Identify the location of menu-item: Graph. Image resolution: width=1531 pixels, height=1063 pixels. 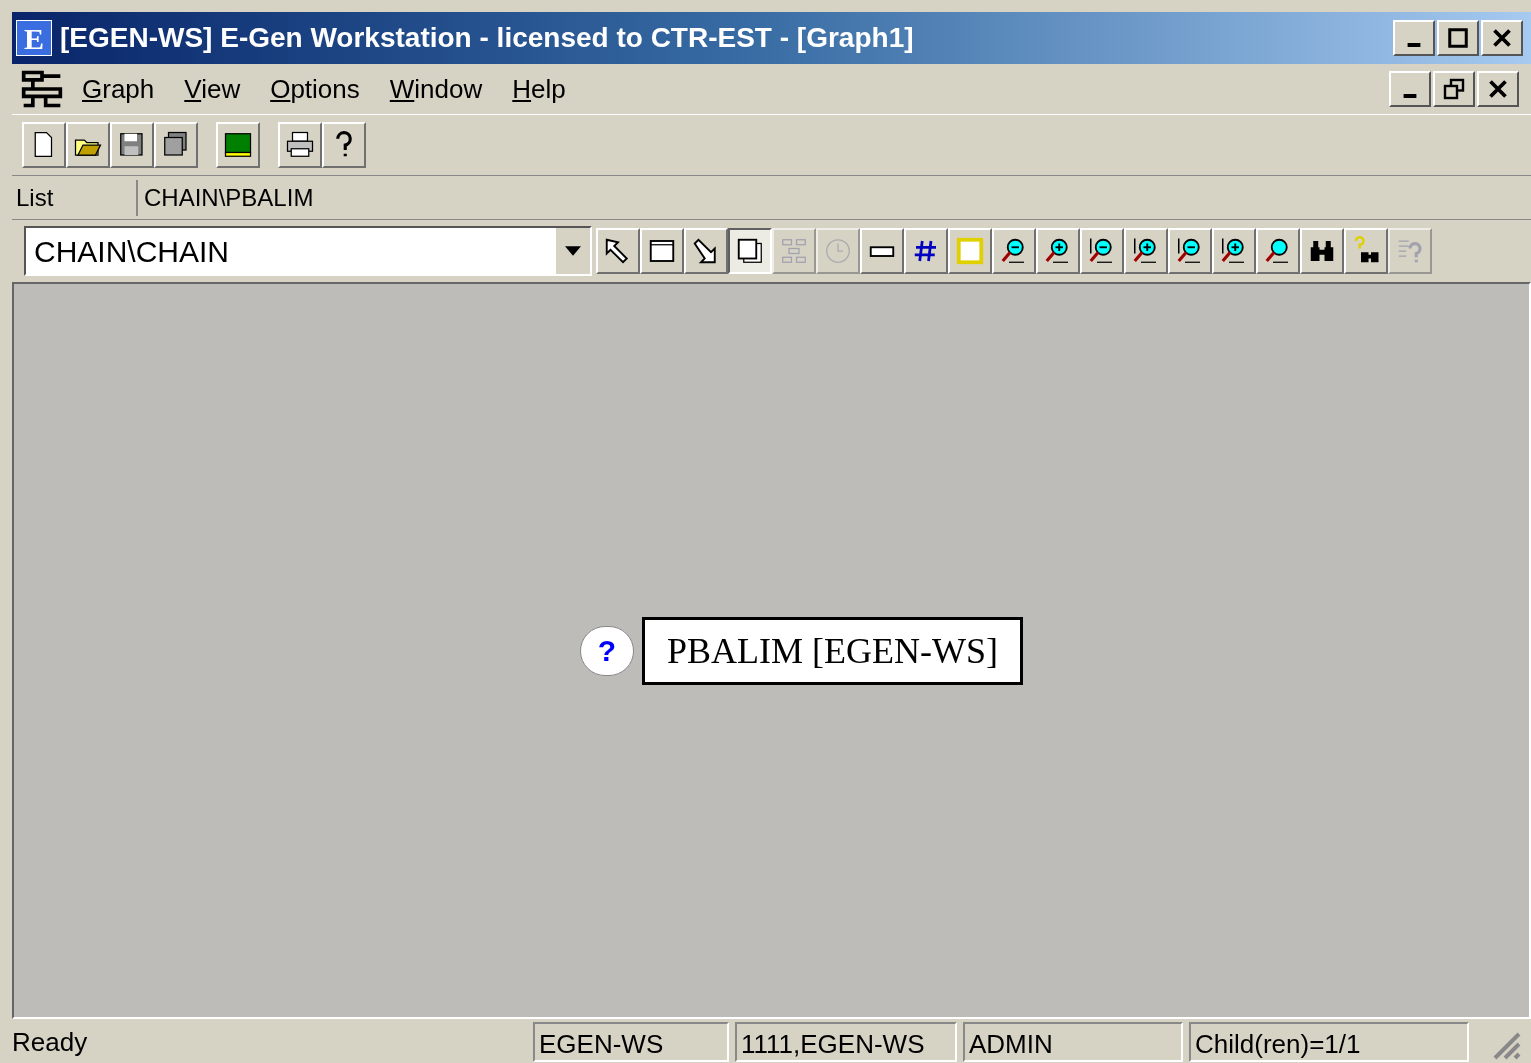
(118, 89).